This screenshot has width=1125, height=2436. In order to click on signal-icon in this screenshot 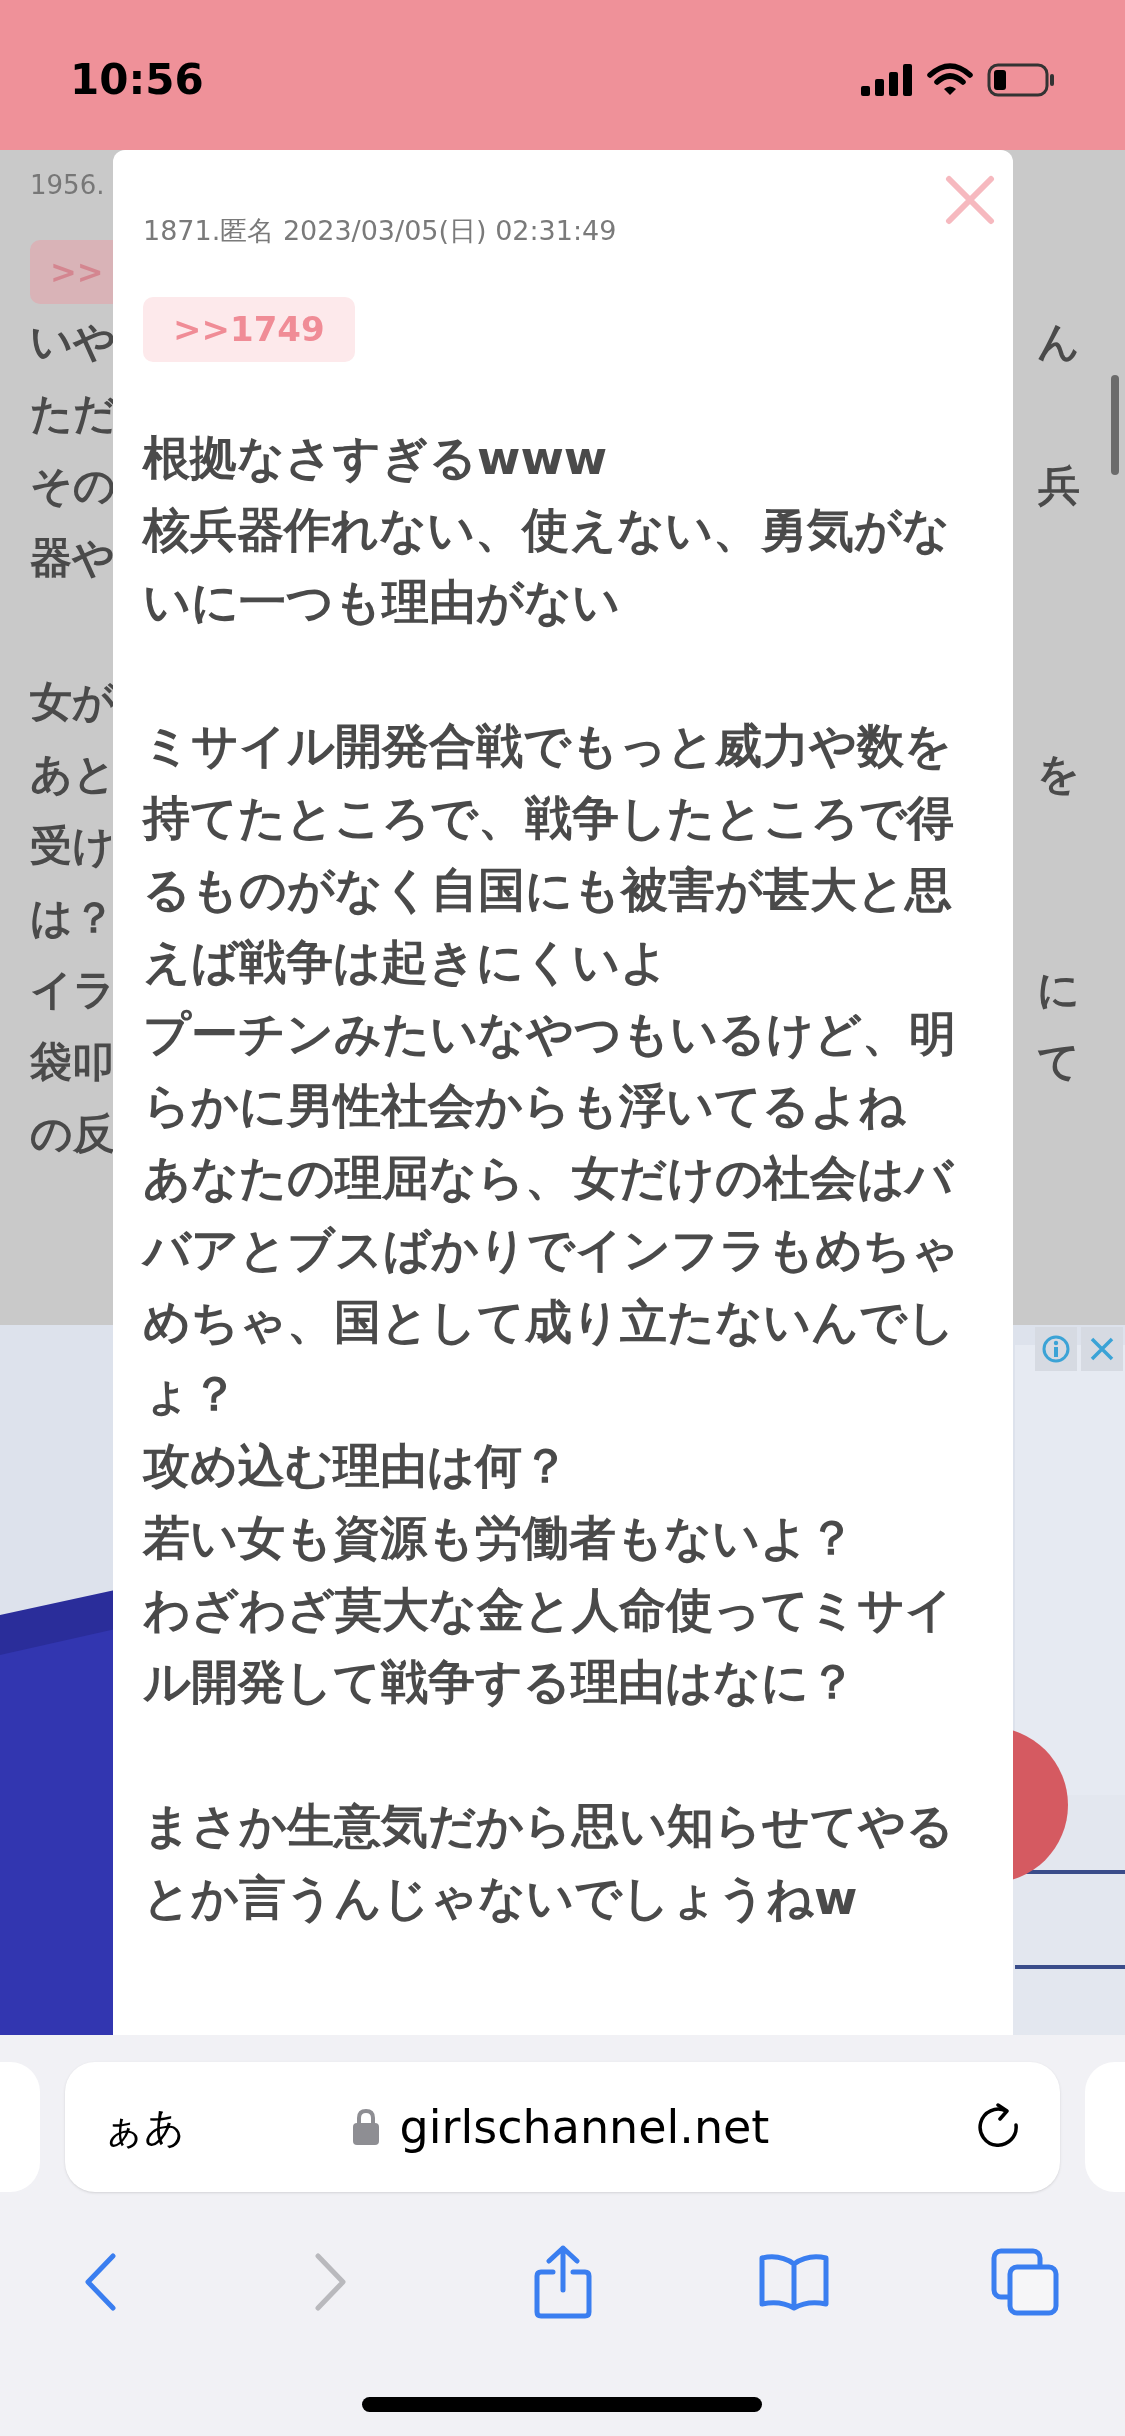, I will do `click(887, 80)`.